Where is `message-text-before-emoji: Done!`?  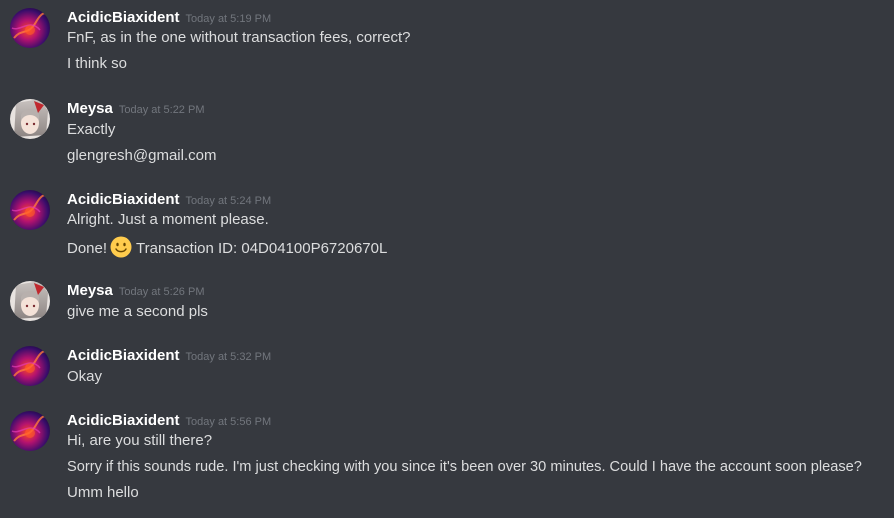 message-text-before-emoji: Done! is located at coordinates (87, 248).